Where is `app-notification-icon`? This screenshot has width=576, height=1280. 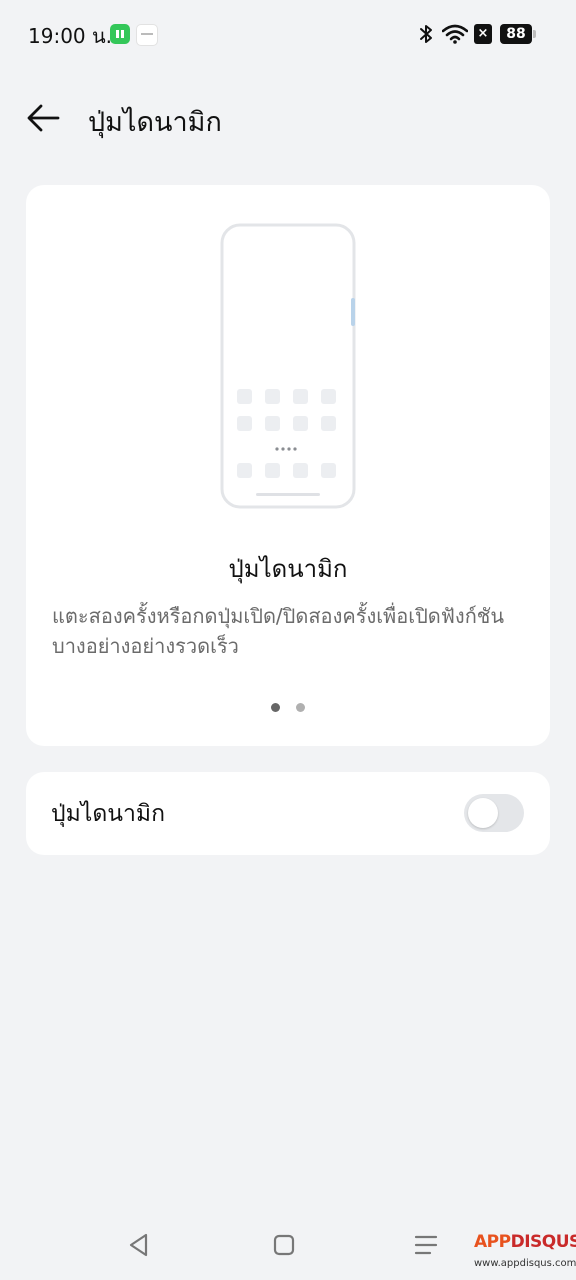 app-notification-icon is located at coordinates (120, 34).